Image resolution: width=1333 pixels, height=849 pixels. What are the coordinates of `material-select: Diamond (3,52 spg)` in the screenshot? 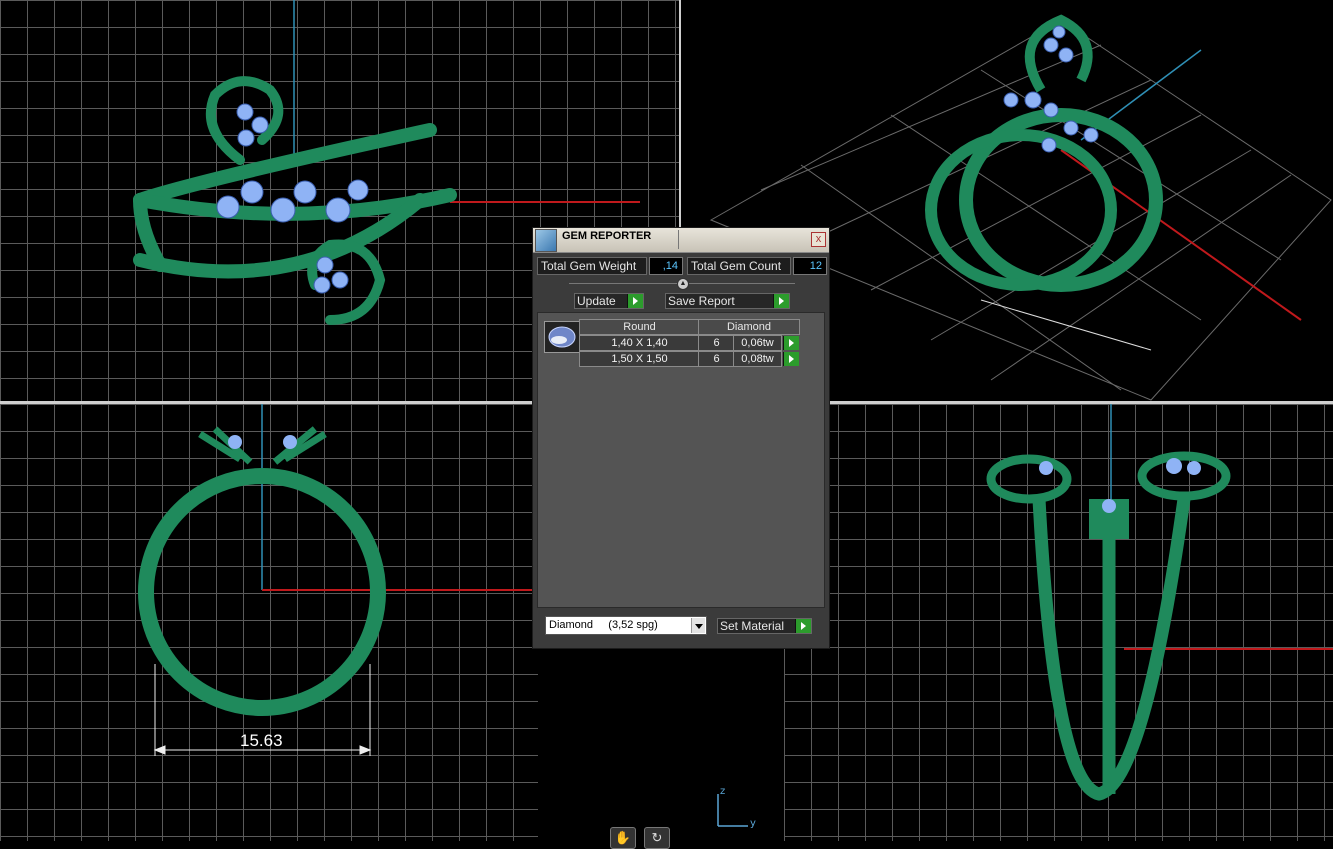 It's located at (626, 625).